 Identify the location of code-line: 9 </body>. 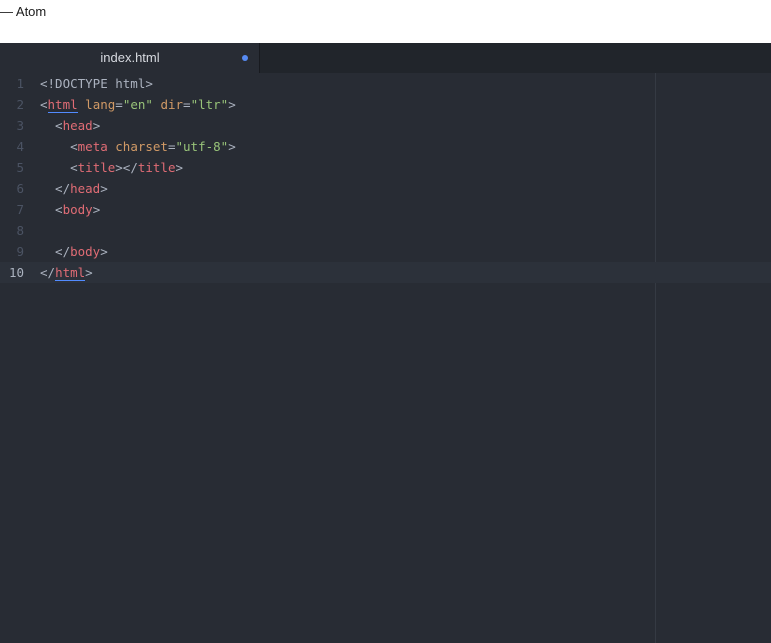
(385, 251).